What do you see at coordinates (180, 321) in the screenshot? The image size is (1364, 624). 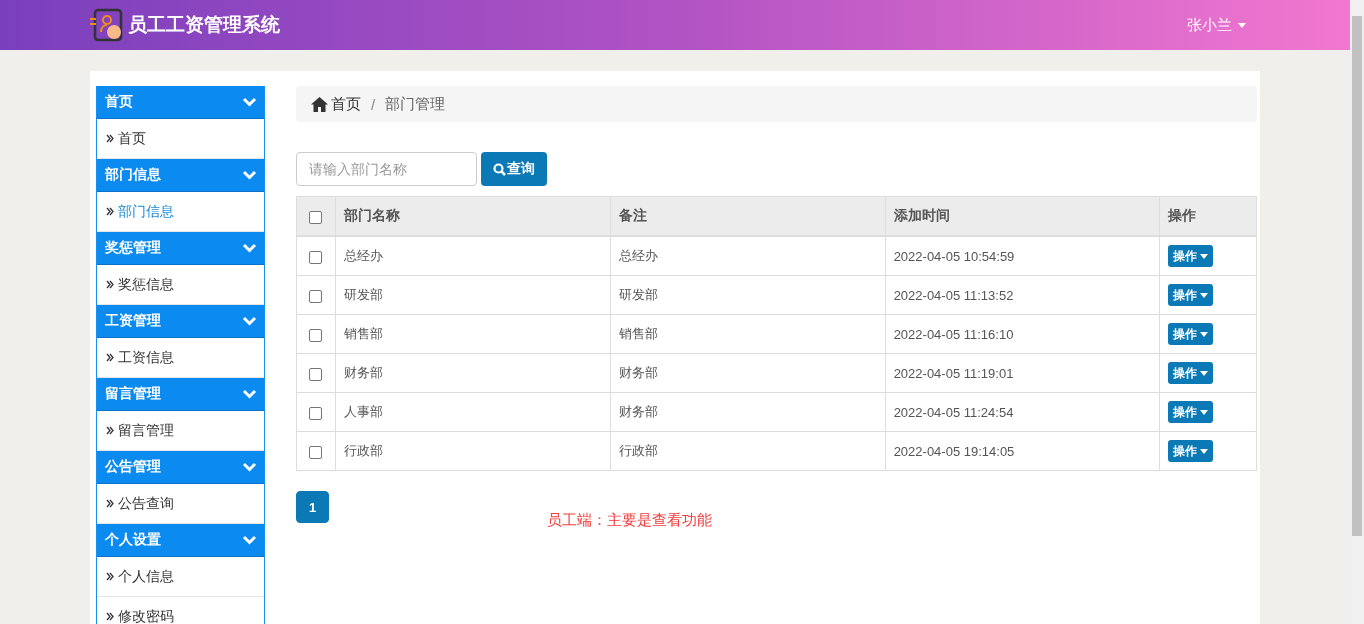 I see `sidebar-group-header: 工资管理` at bounding box center [180, 321].